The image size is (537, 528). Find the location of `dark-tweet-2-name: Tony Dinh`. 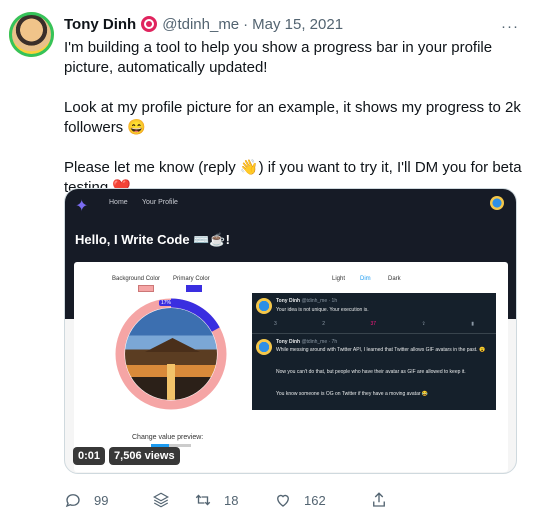

dark-tweet-2-name: Tony Dinh is located at coordinates (288, 342).